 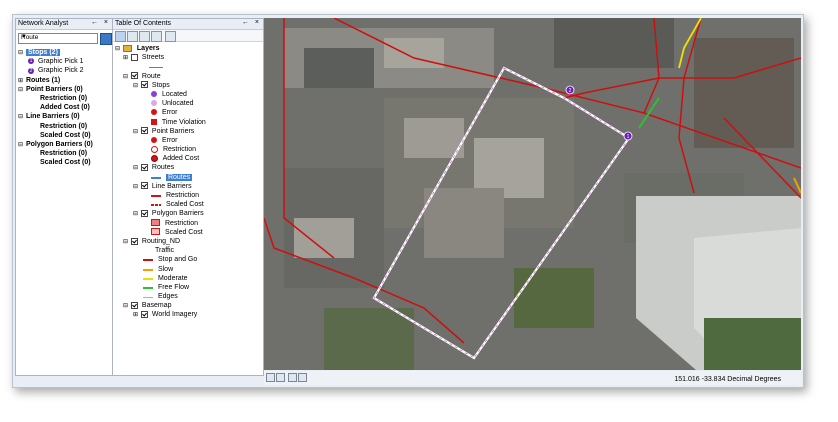 What do you see at coordinates (270, 377) in the screenshot?
I see `data-view-icon` at bounding box center [270, 377].